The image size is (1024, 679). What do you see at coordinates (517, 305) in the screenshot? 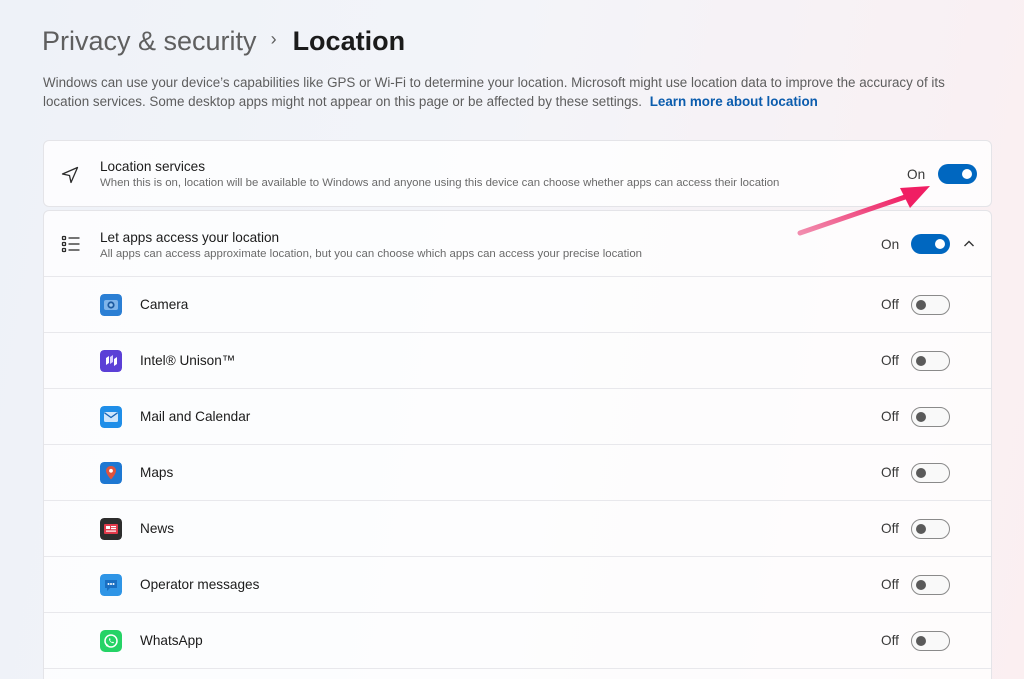
I see `app-row-camera: Camera Off` at bounding box center [517, 305].